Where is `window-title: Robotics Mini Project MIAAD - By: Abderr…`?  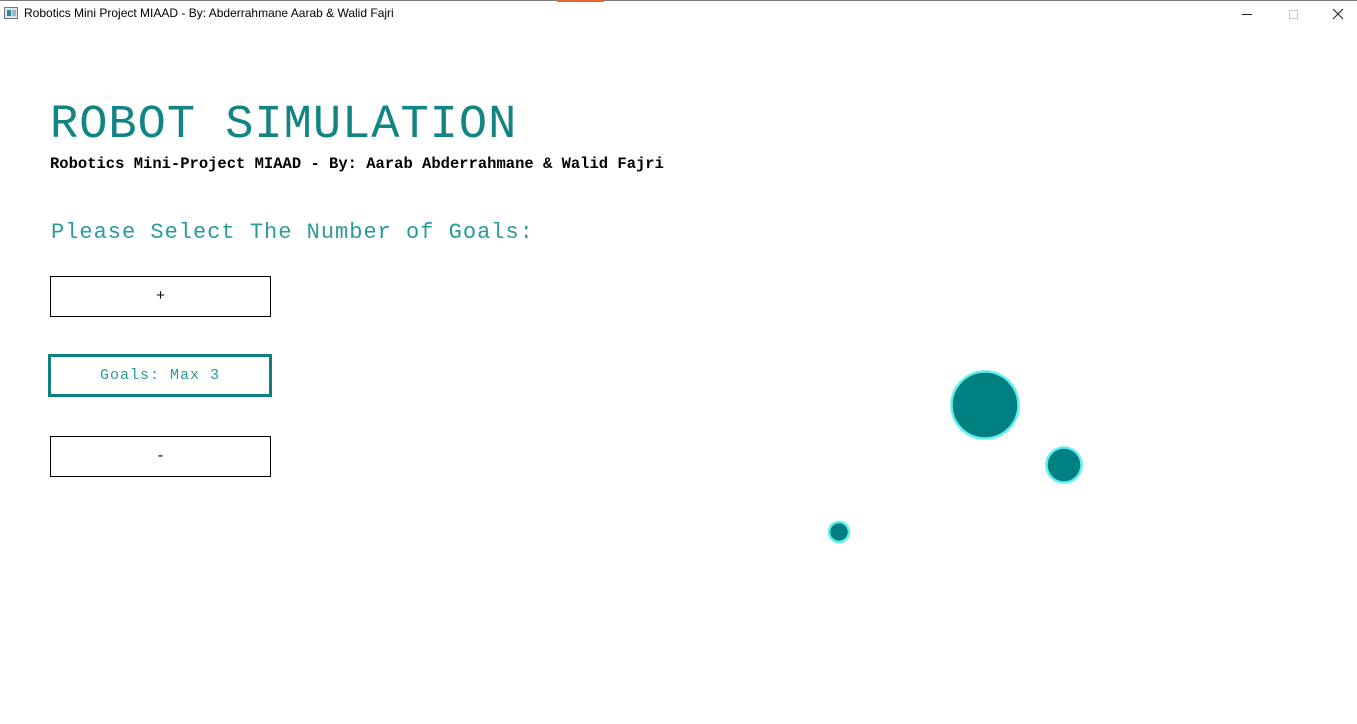
window-title: Robotics Mini Project MIAAD - By: Abderr… is located at coordinates (209, 13).